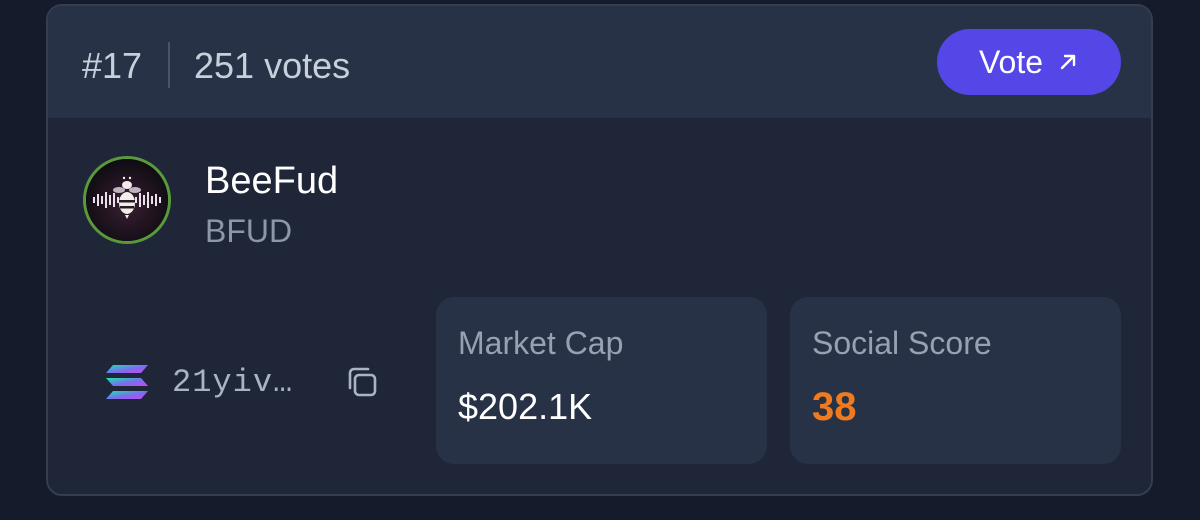 The height and width of the screenshot is (520, 1200). Describe the element at coordinates (272, 181) in the screenshot. I see `token-name: BeeFud` at that location.